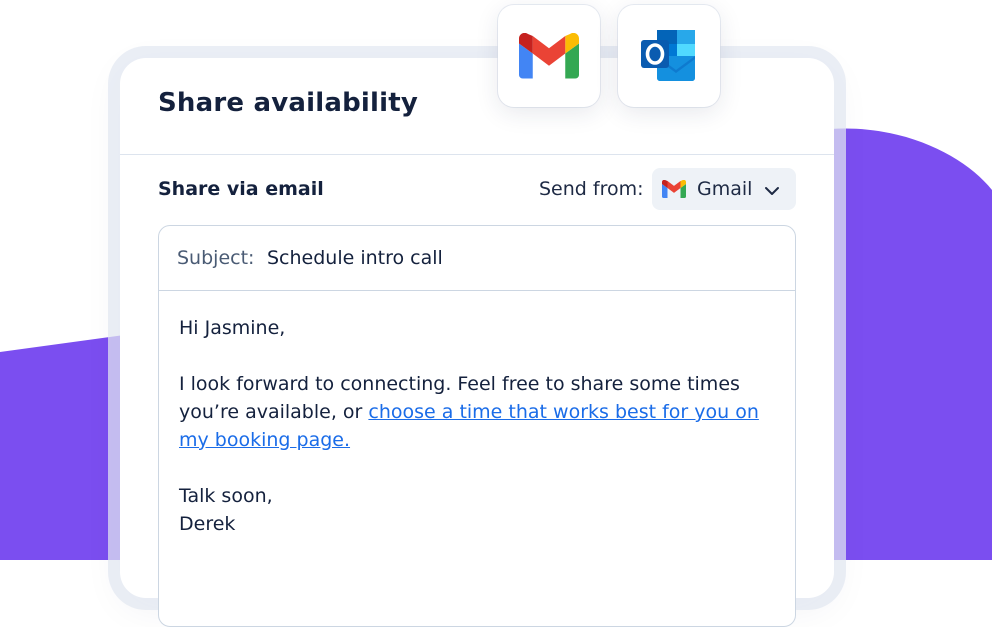 This screenshot has height=627, width=992. Describe the element at coordinates (591, 189) in the screenshot. I see `send-from-label: Send from:` at that location.